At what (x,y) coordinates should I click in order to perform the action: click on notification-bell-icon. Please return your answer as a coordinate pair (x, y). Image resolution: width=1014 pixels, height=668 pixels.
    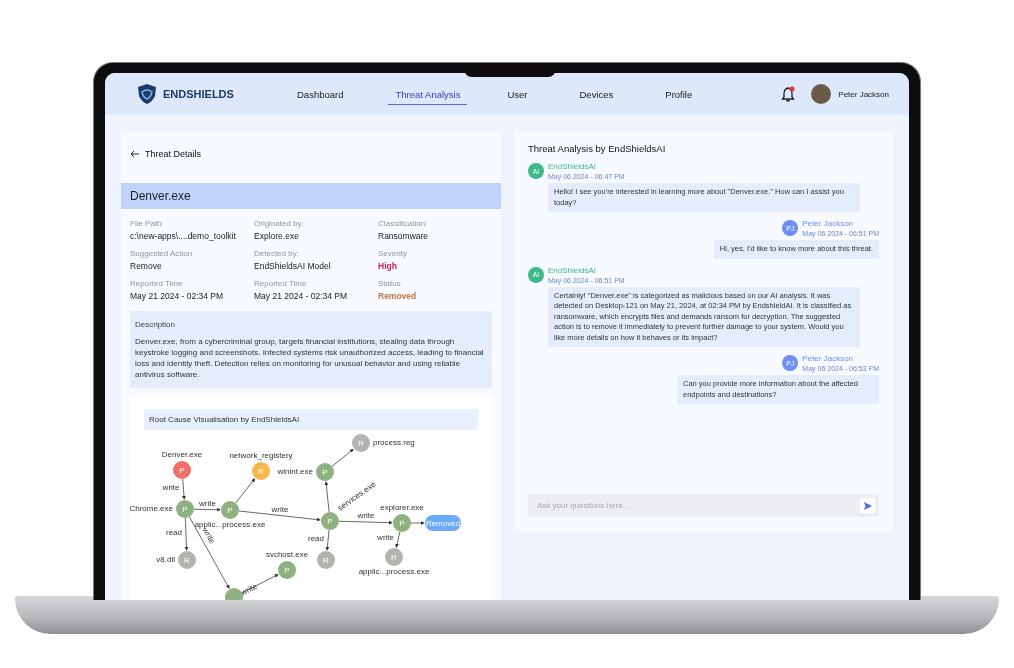
    Looking at the image, I should click on (788, 94).